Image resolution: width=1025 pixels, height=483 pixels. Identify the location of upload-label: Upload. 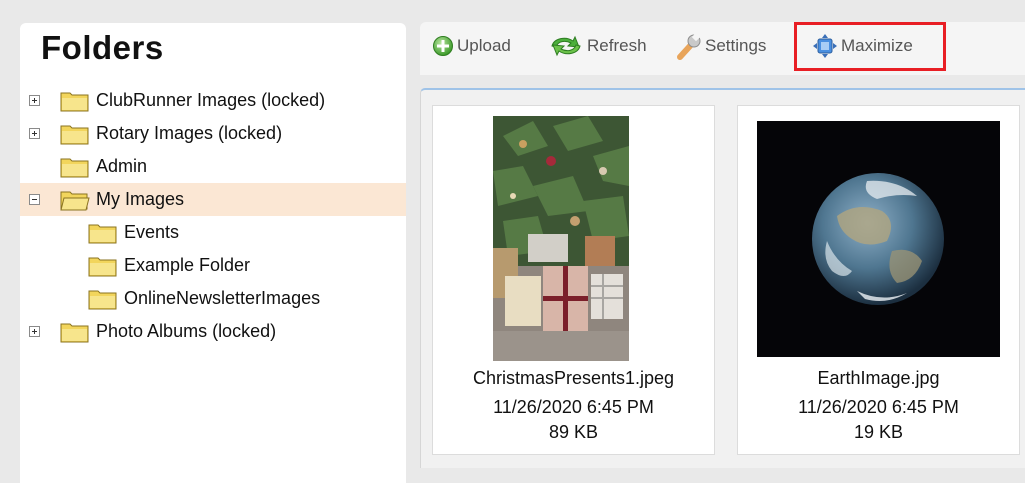
(484, 45).